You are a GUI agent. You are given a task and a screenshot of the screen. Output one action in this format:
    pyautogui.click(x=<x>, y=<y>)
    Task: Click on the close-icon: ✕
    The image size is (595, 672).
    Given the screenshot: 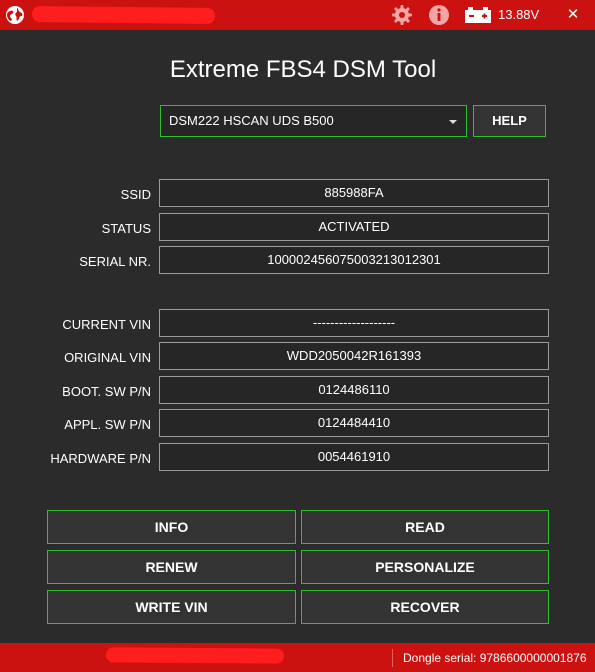 What is the action you would take?
    pyautogui.click(x=573, y=15)
    